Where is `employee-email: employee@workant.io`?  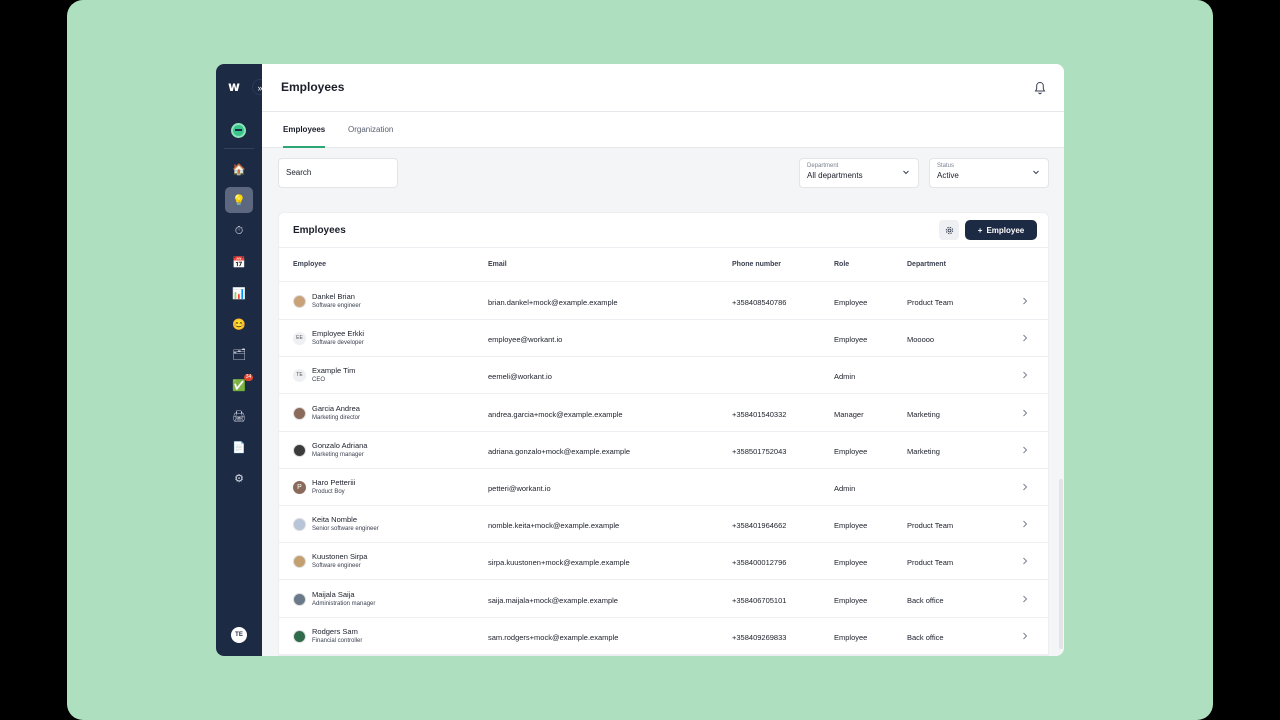
employee-email: employee@workant.io is located at coordinates (525, 340).